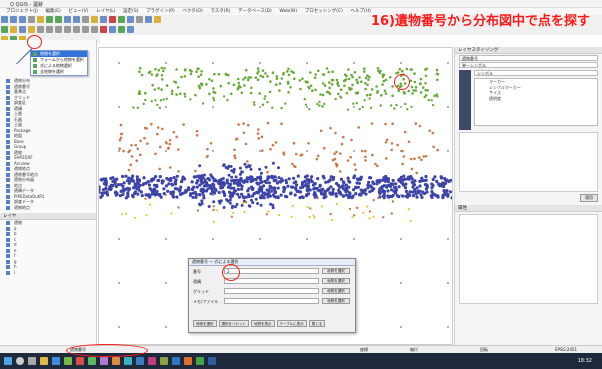 The height and width of the screenshot is (369, 602). Describe the element at coordinates (76, 29) in the screenshot. I see `paste-icon` at that location.